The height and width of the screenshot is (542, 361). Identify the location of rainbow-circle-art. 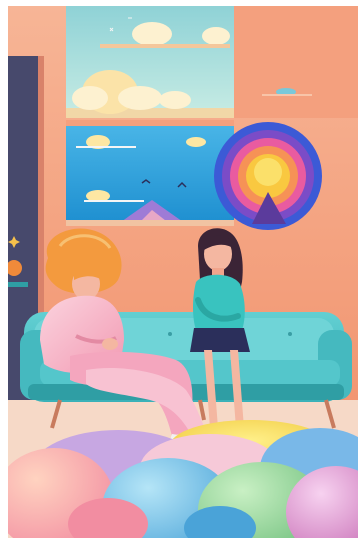
(268, 176).